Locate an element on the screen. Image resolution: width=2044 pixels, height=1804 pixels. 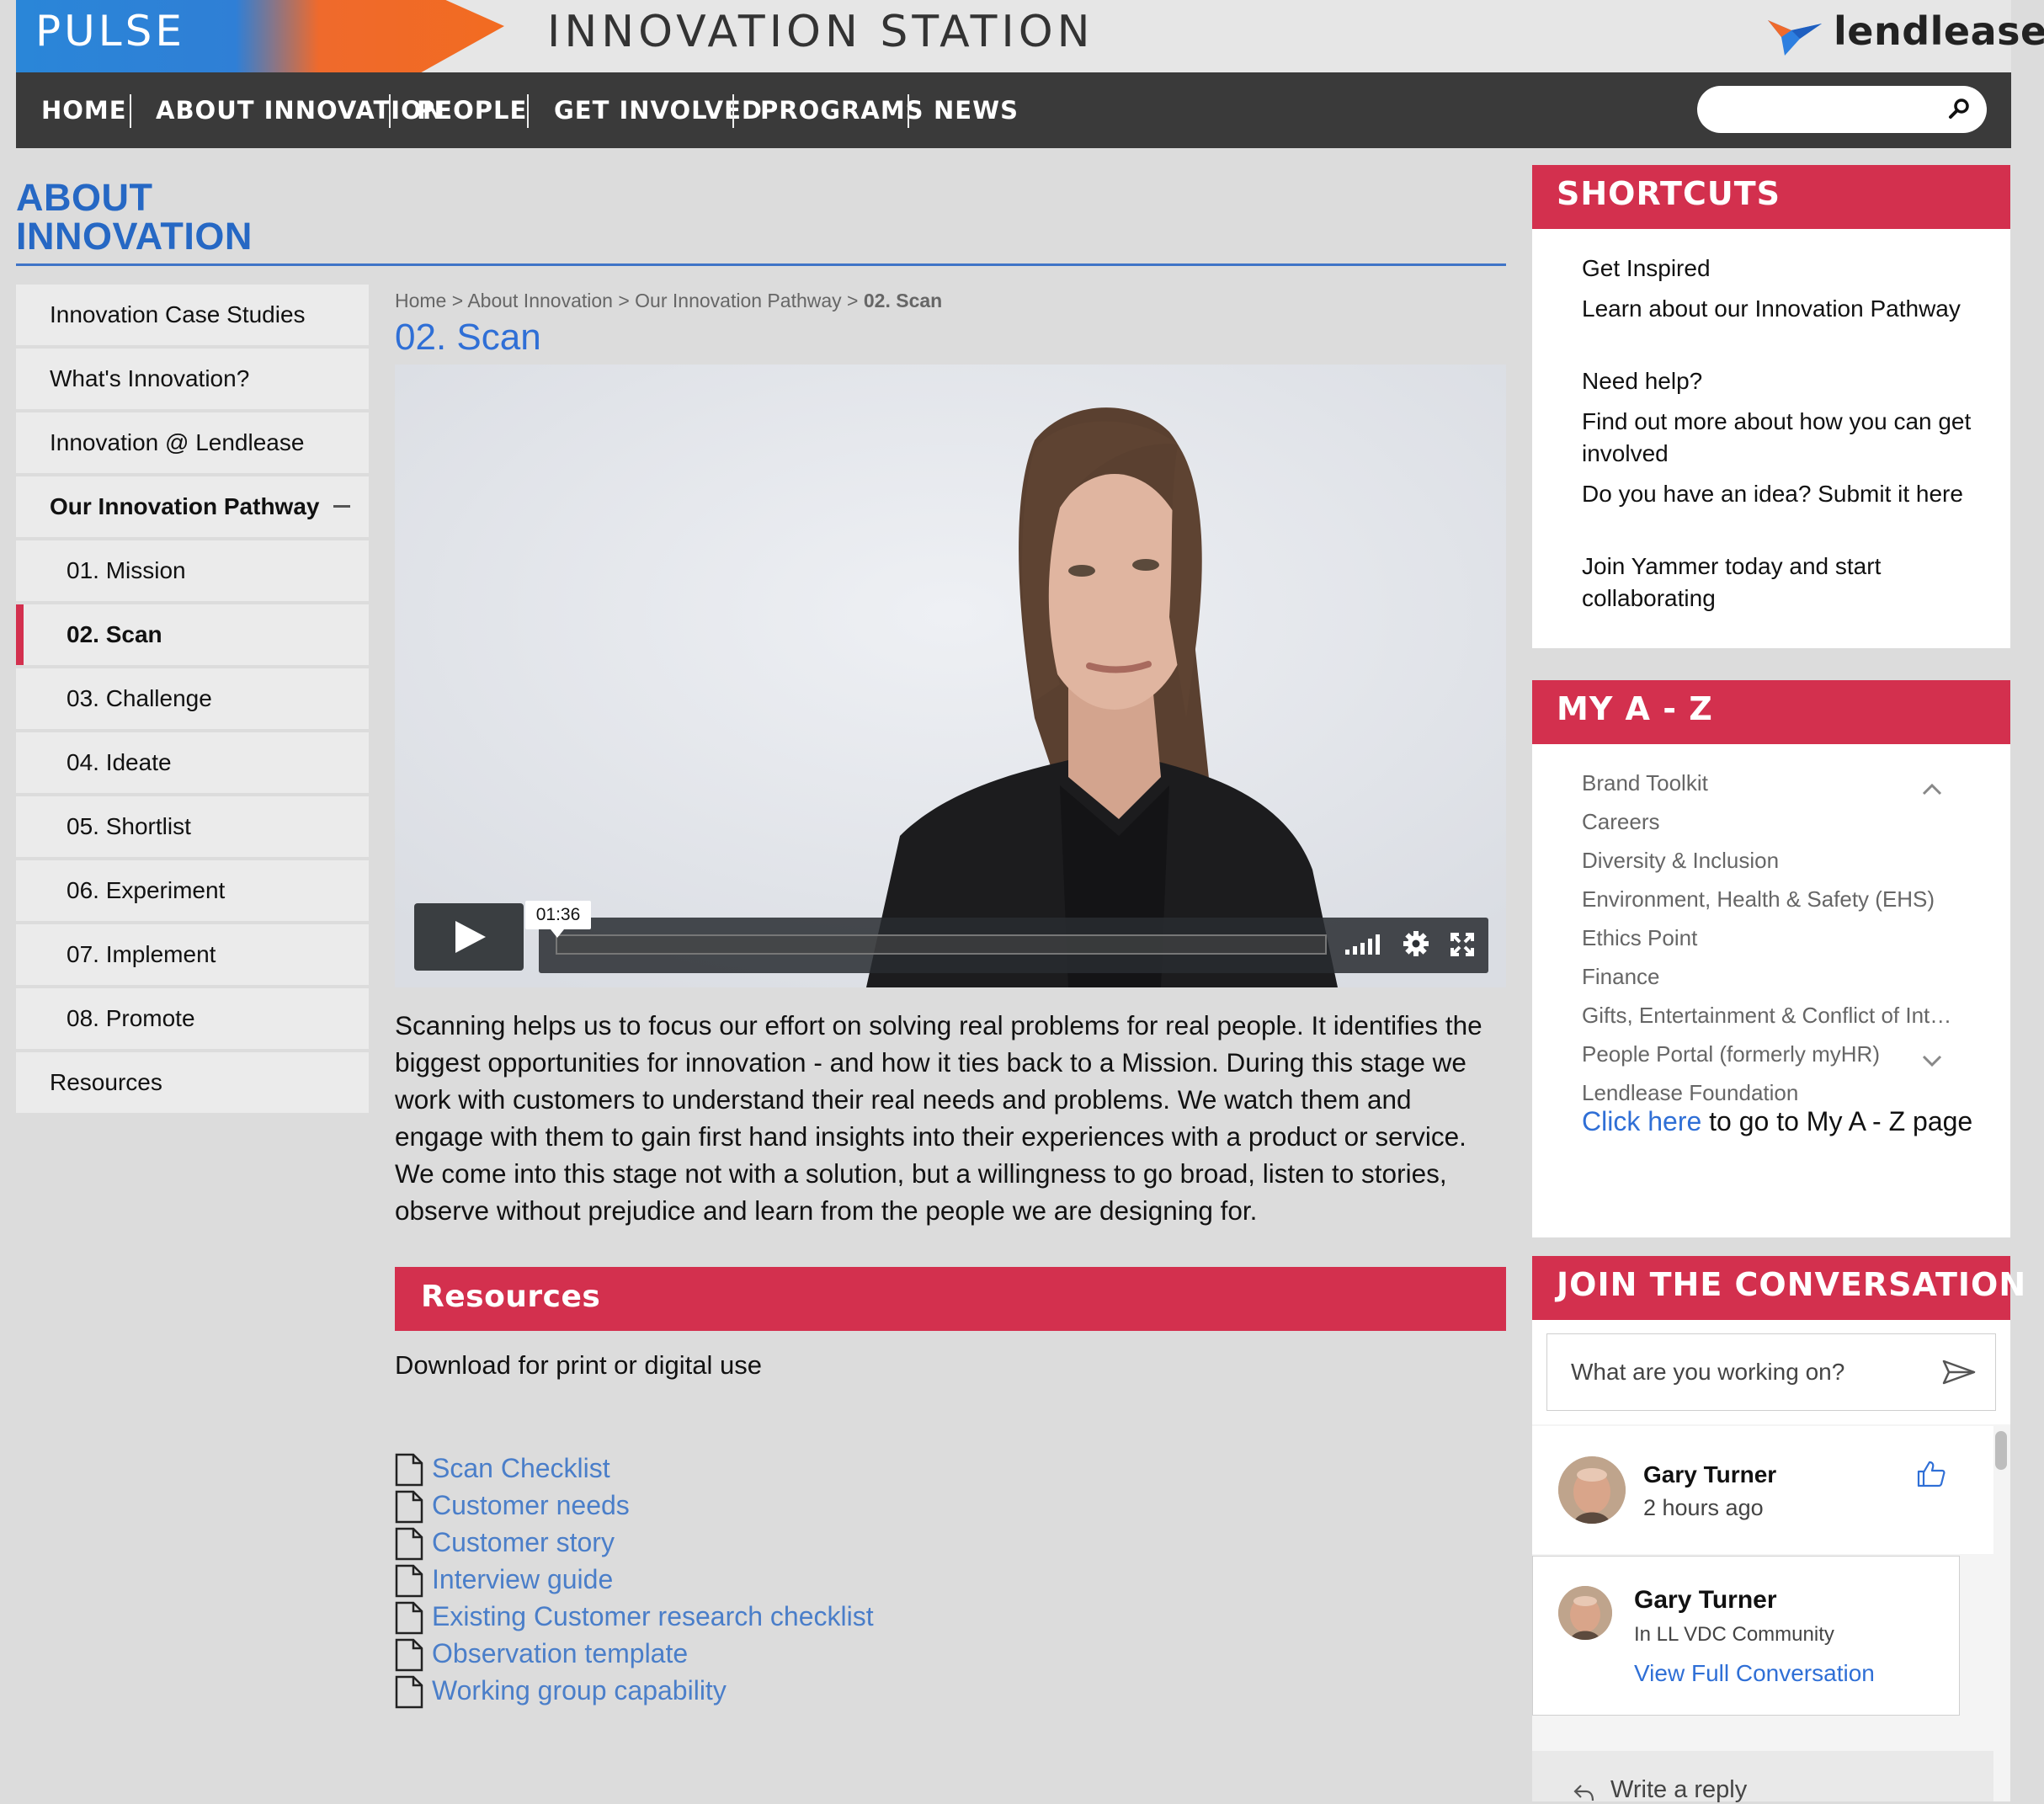
shortcut-link: Learn about our Innovation Pathway is located at coordinates (1780, 309).